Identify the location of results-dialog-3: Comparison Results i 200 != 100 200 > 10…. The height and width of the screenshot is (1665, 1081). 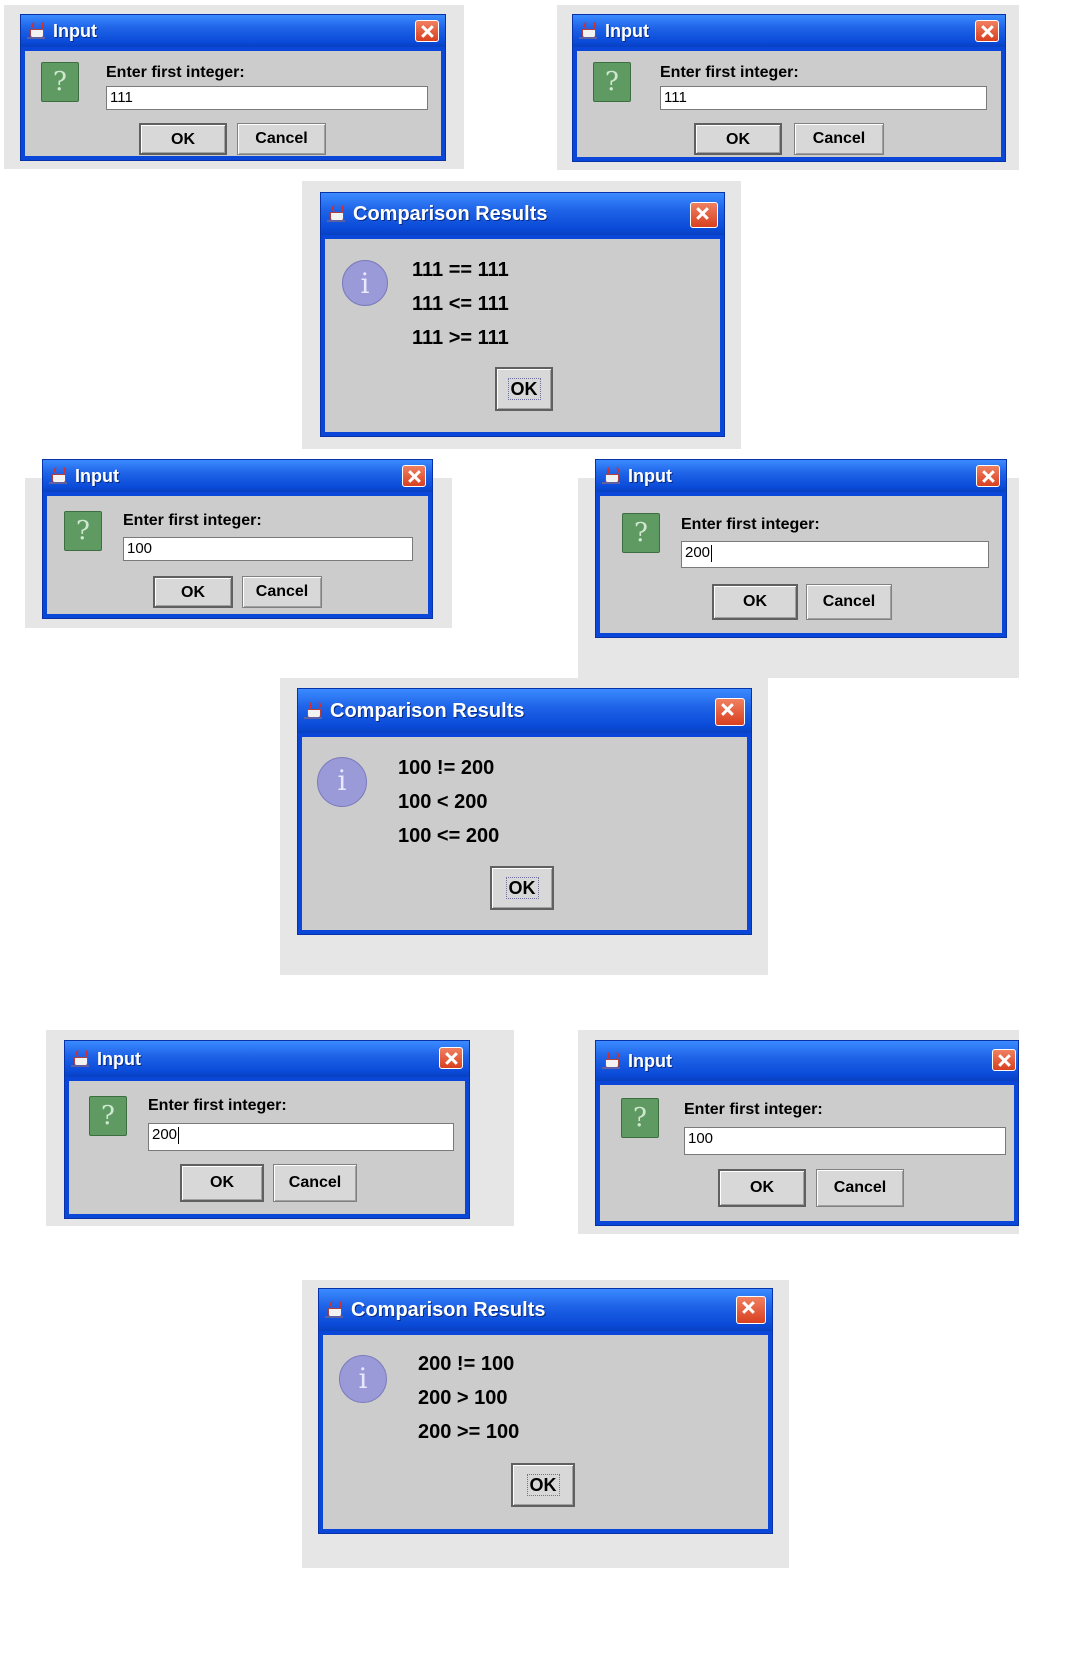
(545, 1411).